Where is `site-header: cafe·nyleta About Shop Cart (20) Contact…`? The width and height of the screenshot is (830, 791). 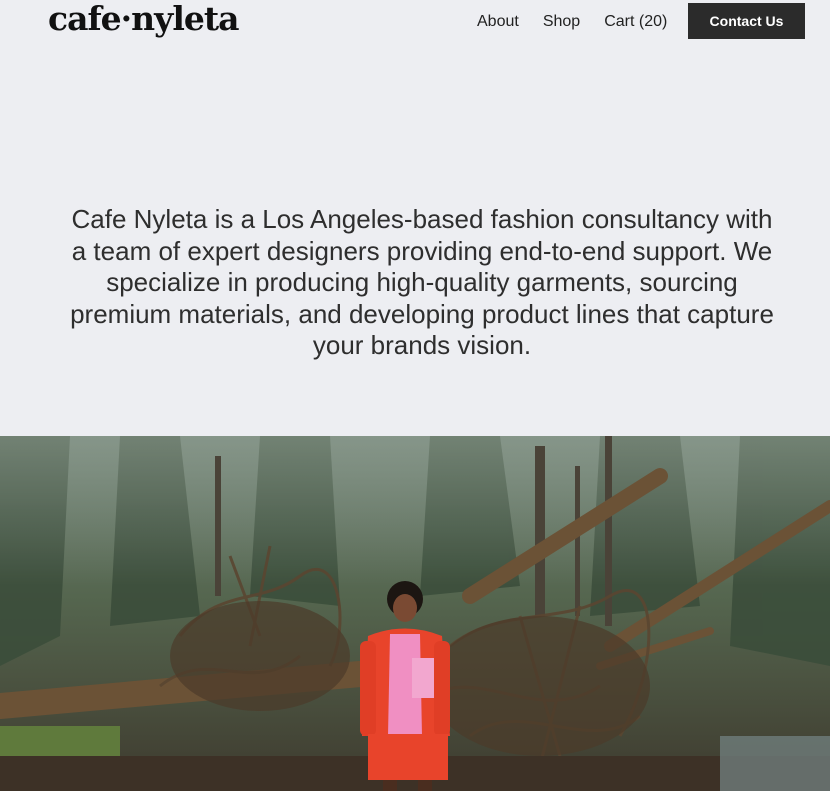 site-header: cafe·nyleta About Shop Cart (20) Contact… is located at coordinates (415, 22).